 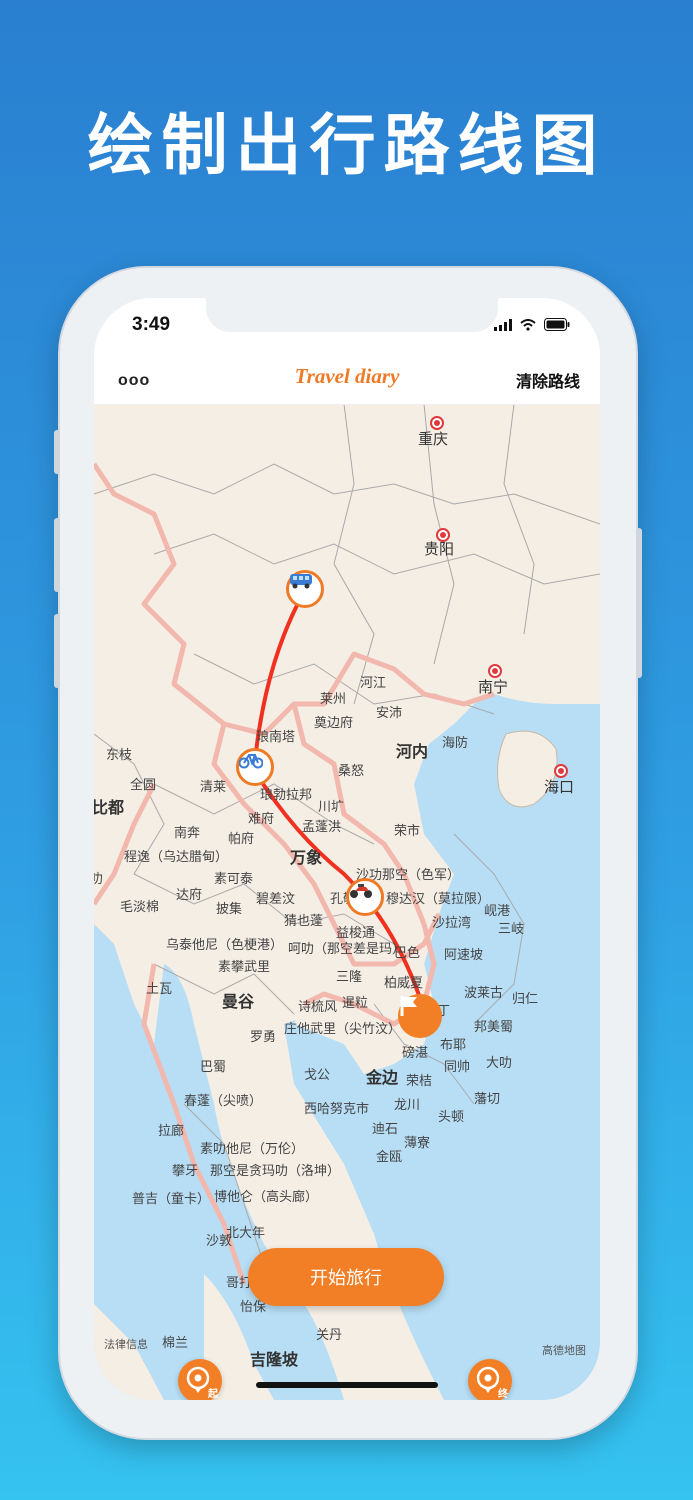 I want to click on city-label: 莱州, so click(x=333, y=699).